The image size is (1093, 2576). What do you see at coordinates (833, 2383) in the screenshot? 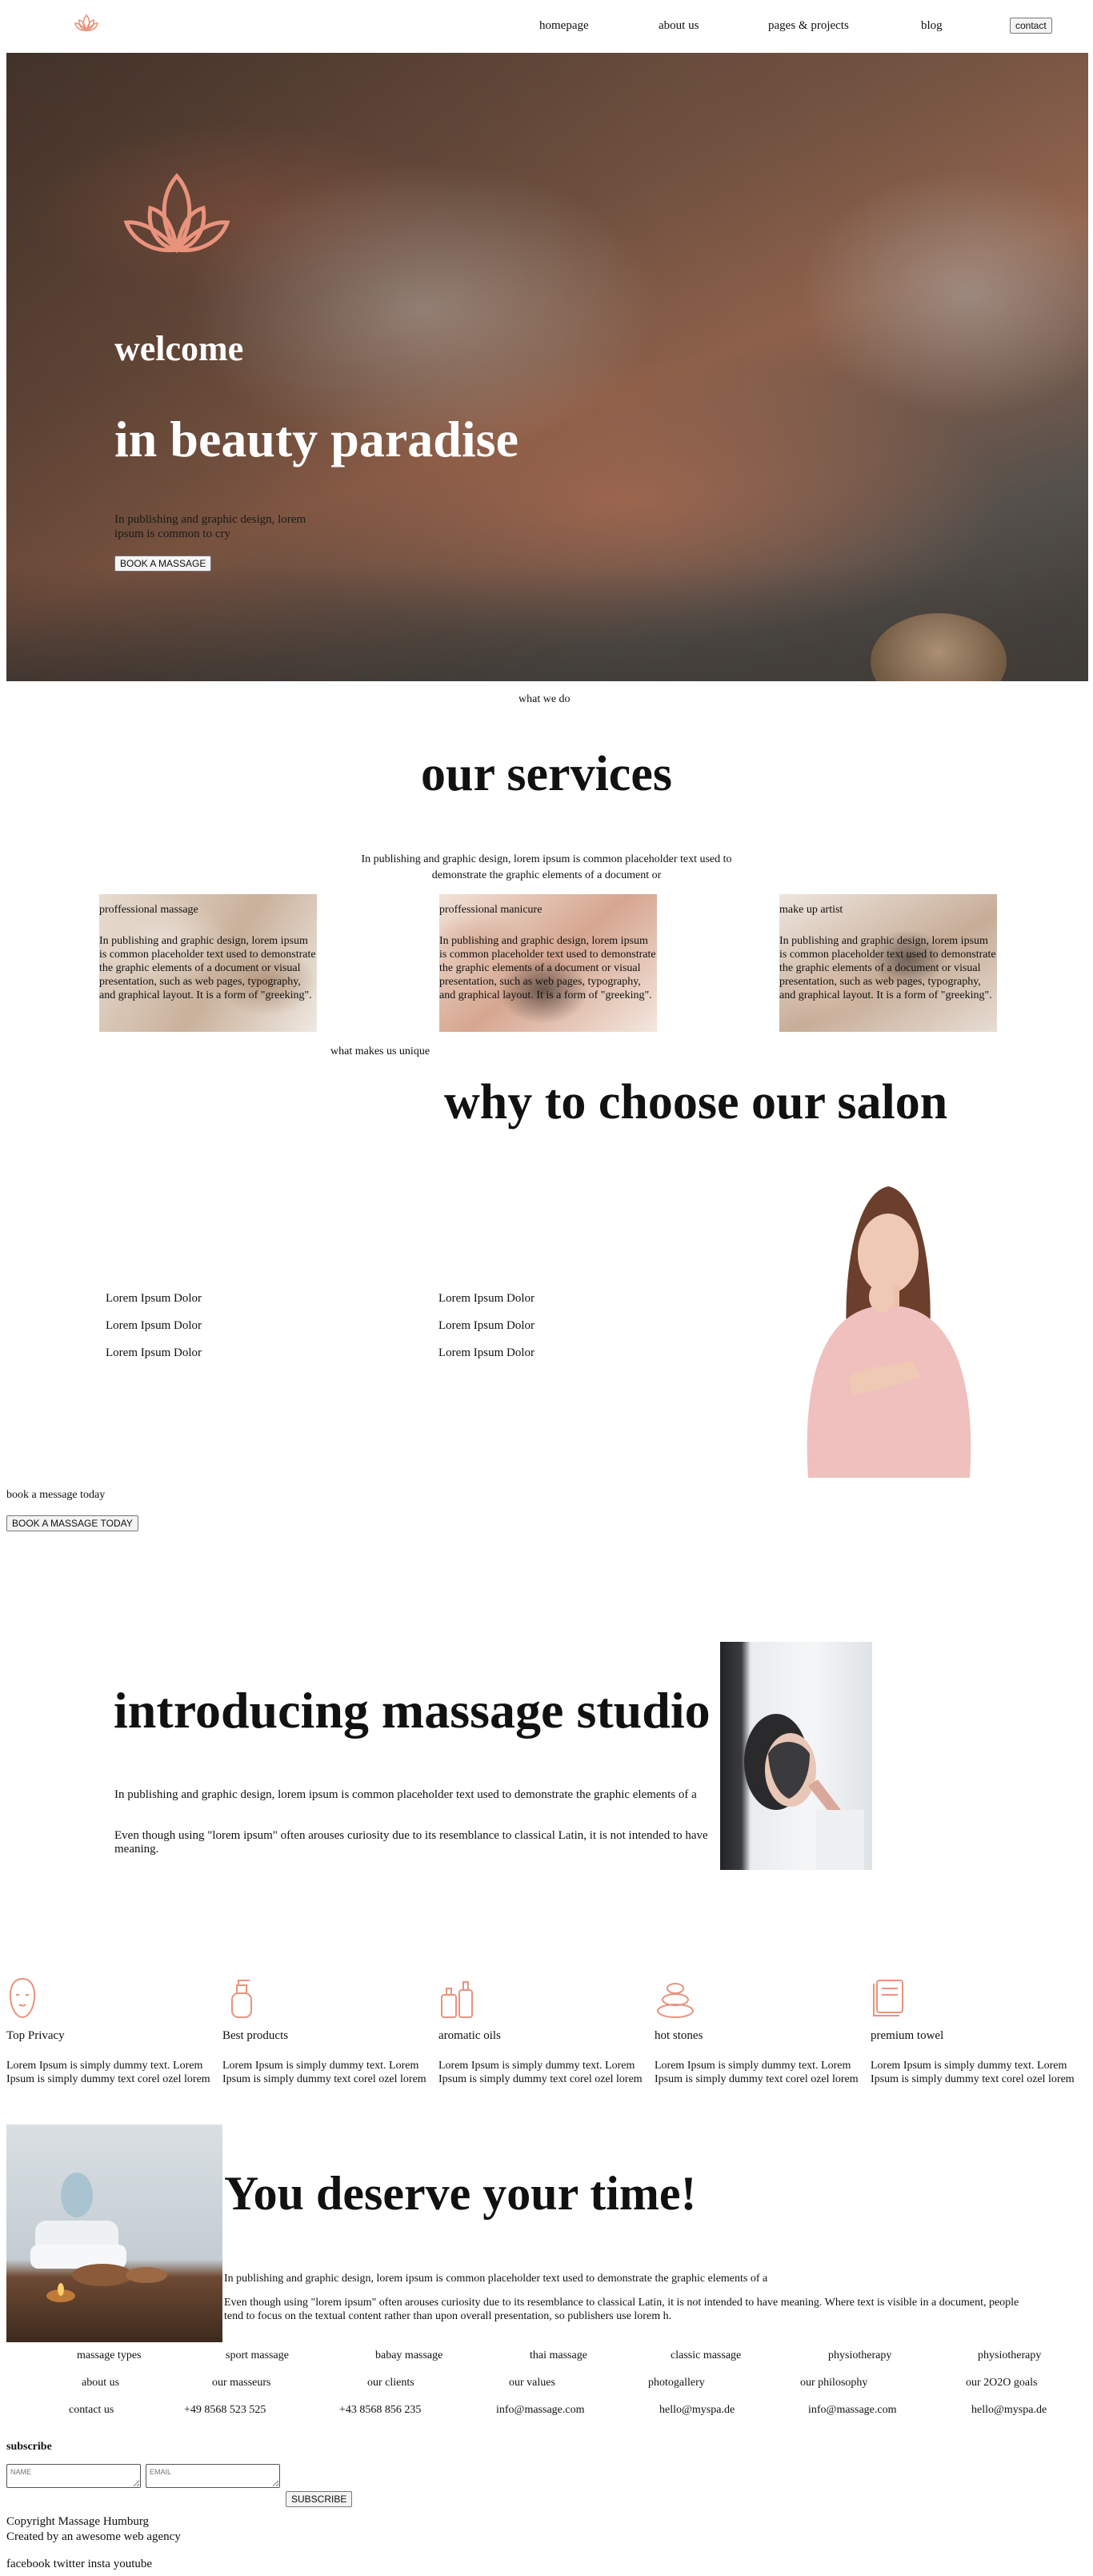
I see `footer-link: our philosophy` at bounding box center [833, 2383].